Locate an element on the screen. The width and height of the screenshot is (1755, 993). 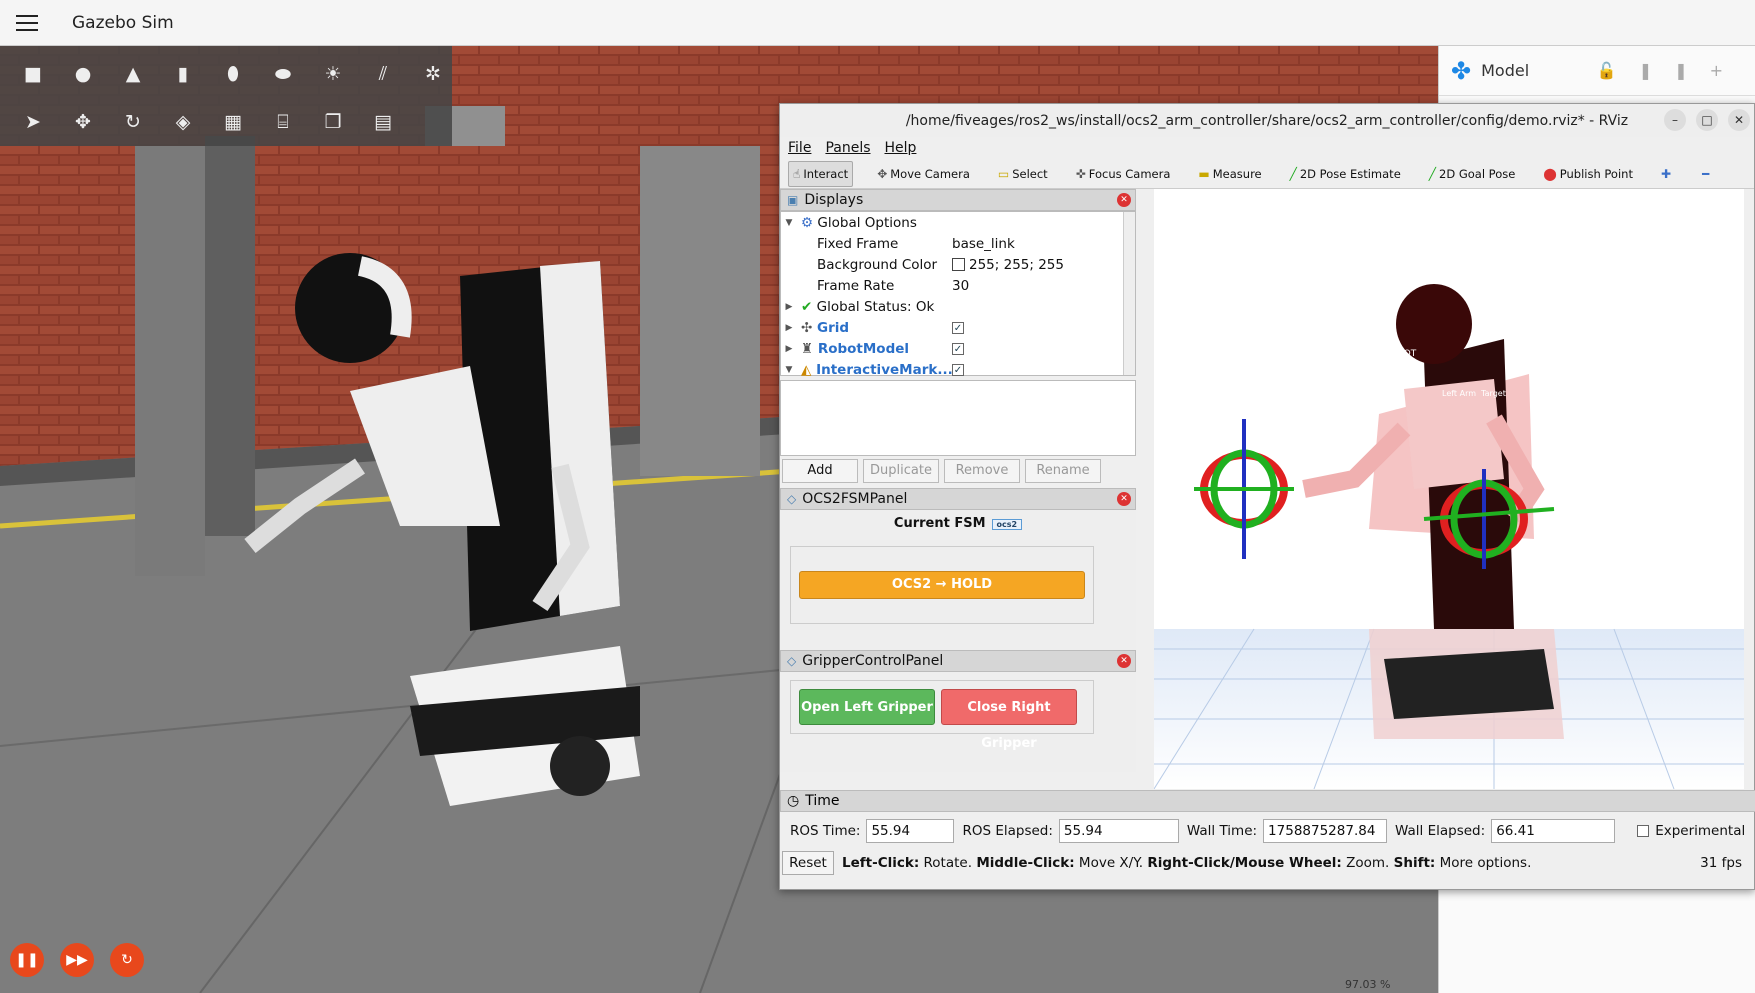
rename-button: Rename is located at coordinates (1063, 471).